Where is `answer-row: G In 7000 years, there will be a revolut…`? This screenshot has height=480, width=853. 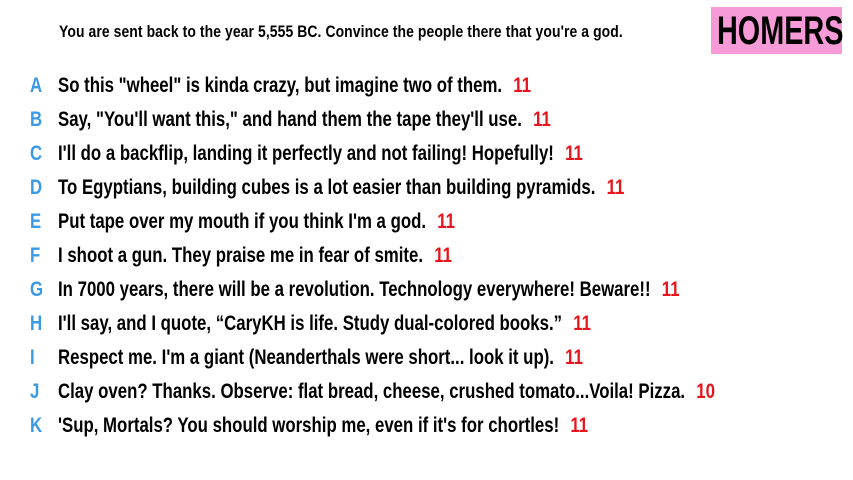
answer-row: G In 7000 years, there will be a revolut… is located at coordinates (426, 291).